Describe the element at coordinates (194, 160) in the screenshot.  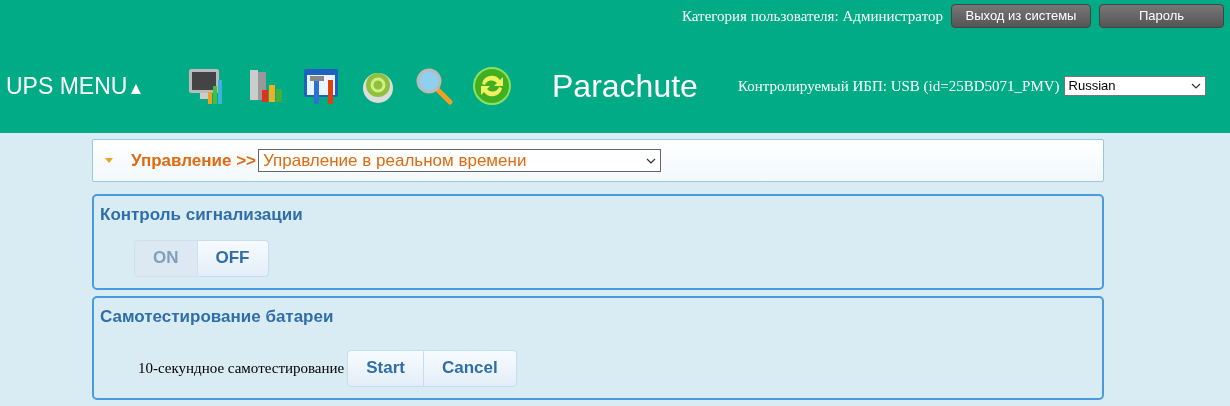
I see `breadcrumb-label: Управление >>` at that location.